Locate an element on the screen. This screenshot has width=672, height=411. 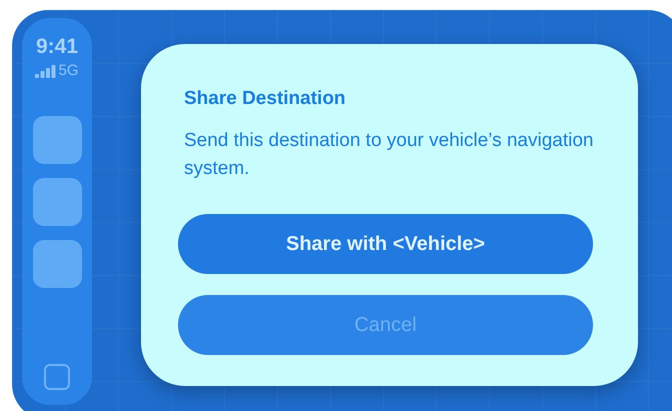
clock-time: 9:41 is located at coordinates (57, 47).